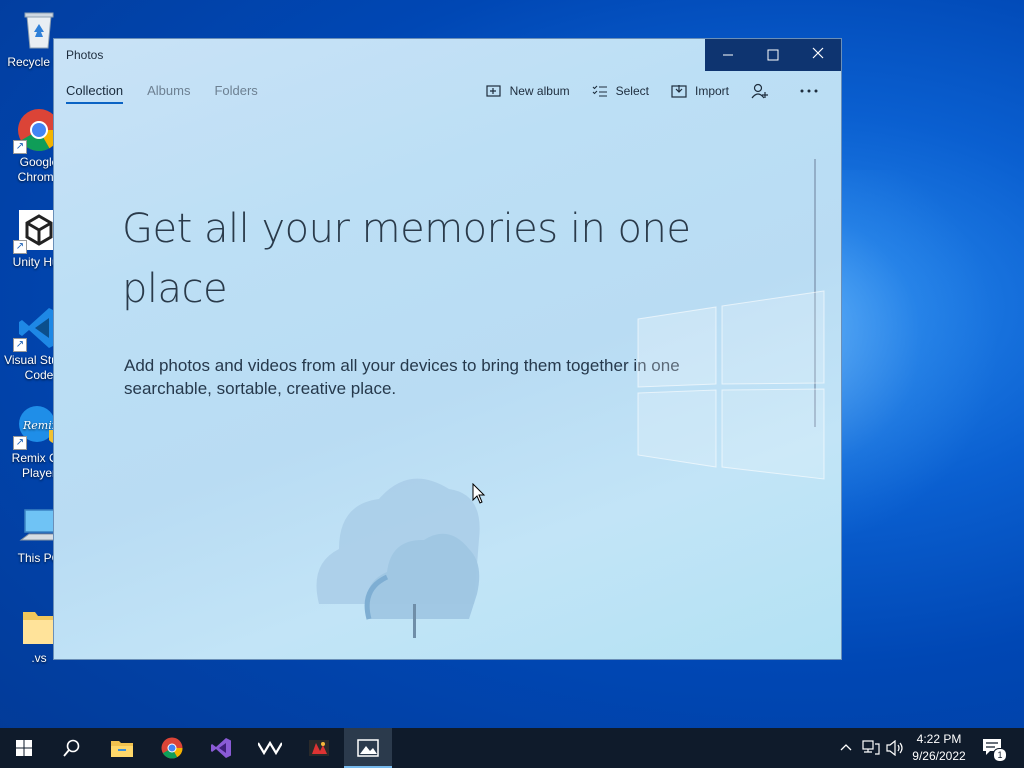  I want to click on taskbar-game-app, so click(319, 748).